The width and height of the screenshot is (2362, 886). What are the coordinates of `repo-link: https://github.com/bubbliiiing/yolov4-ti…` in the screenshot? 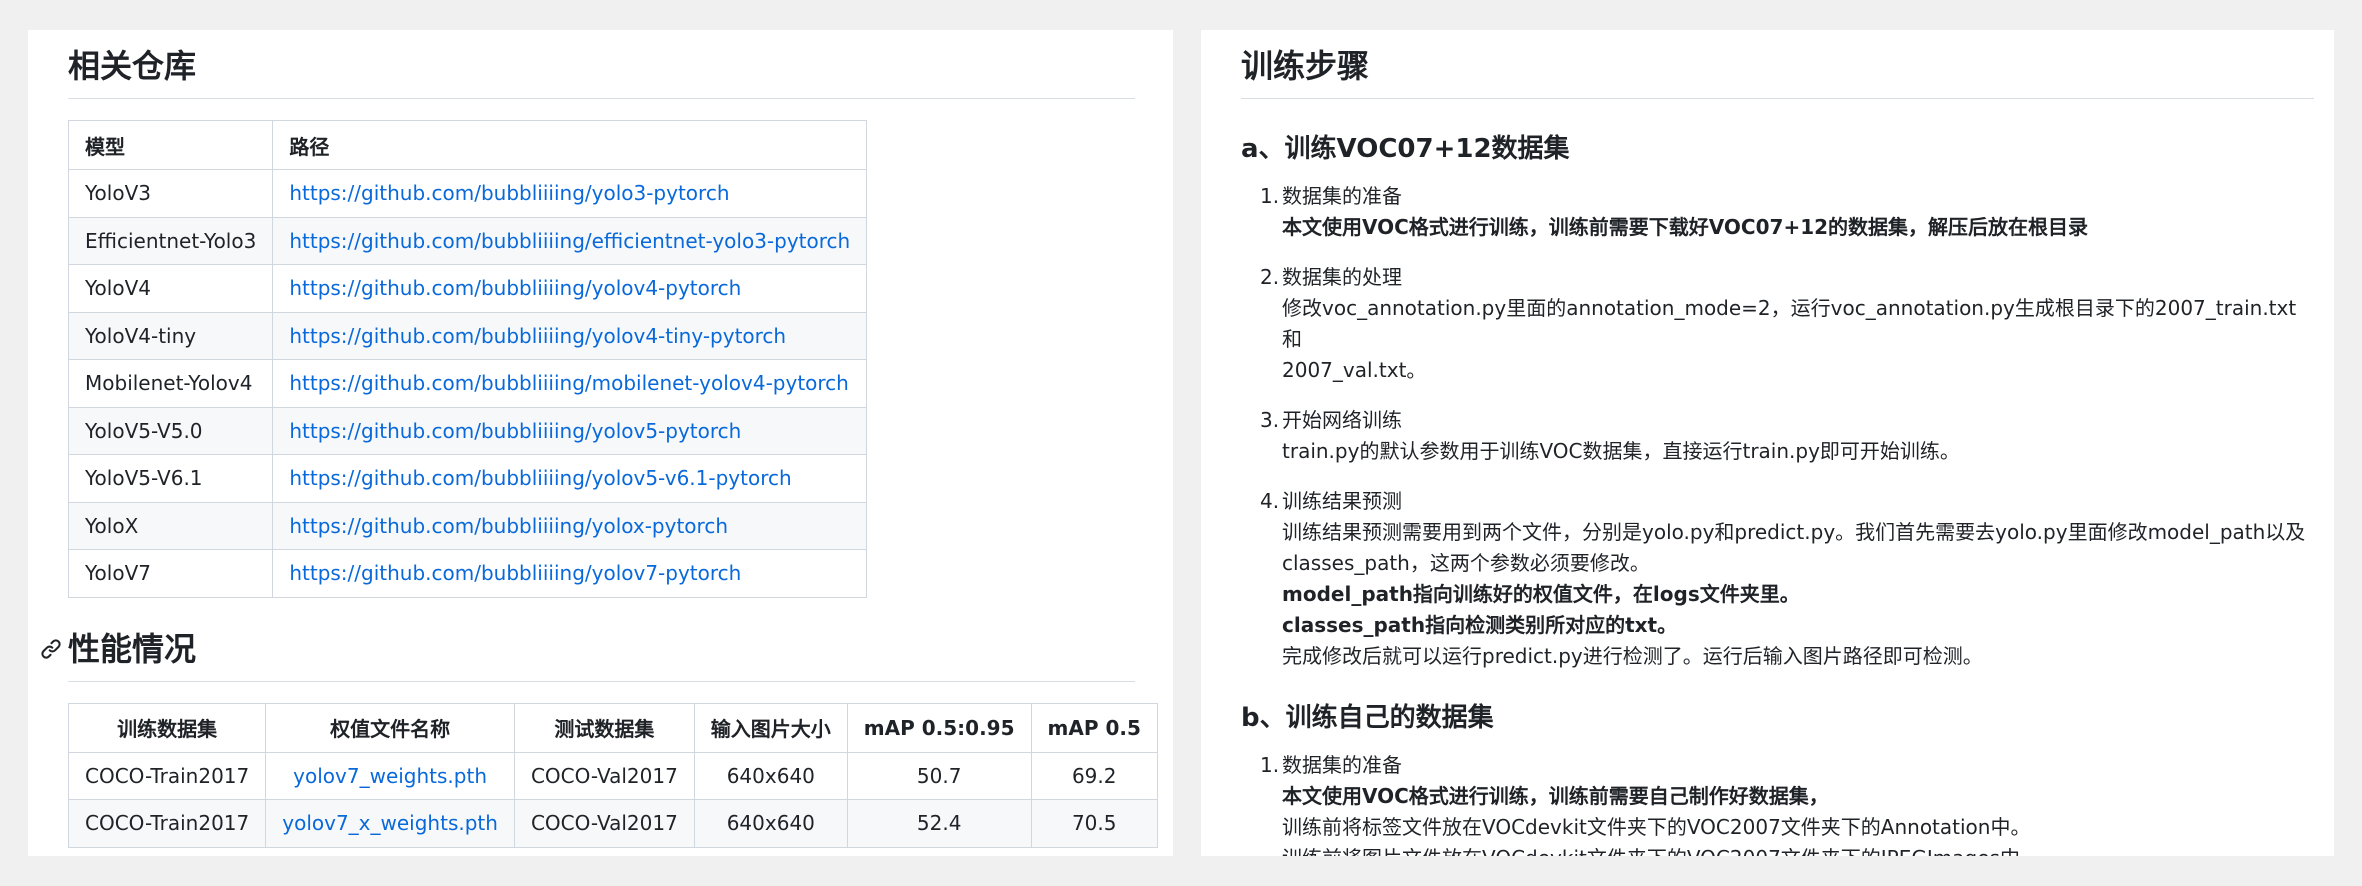 It's located at (537, 336).